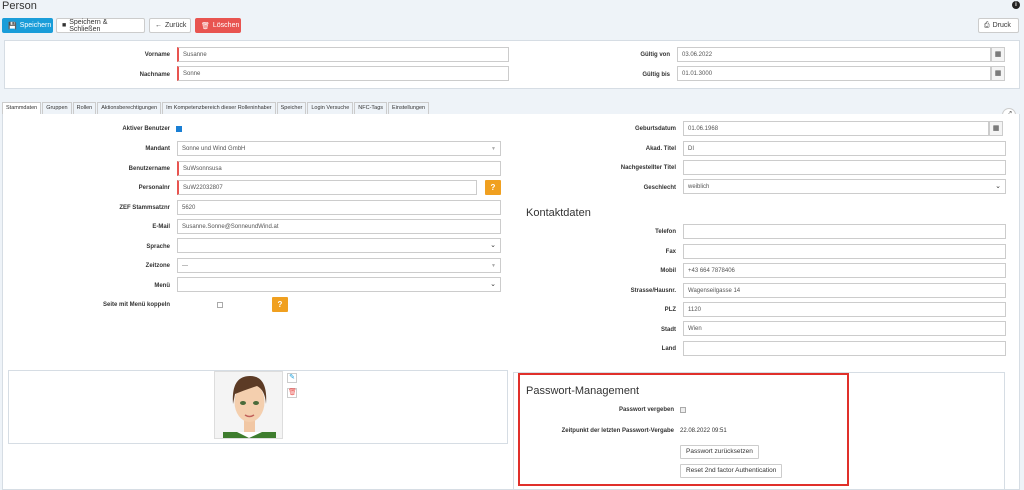 The height and width of the screenshot is (490, 1024). I want to click on zef-input: 5620, so click(339, 207).